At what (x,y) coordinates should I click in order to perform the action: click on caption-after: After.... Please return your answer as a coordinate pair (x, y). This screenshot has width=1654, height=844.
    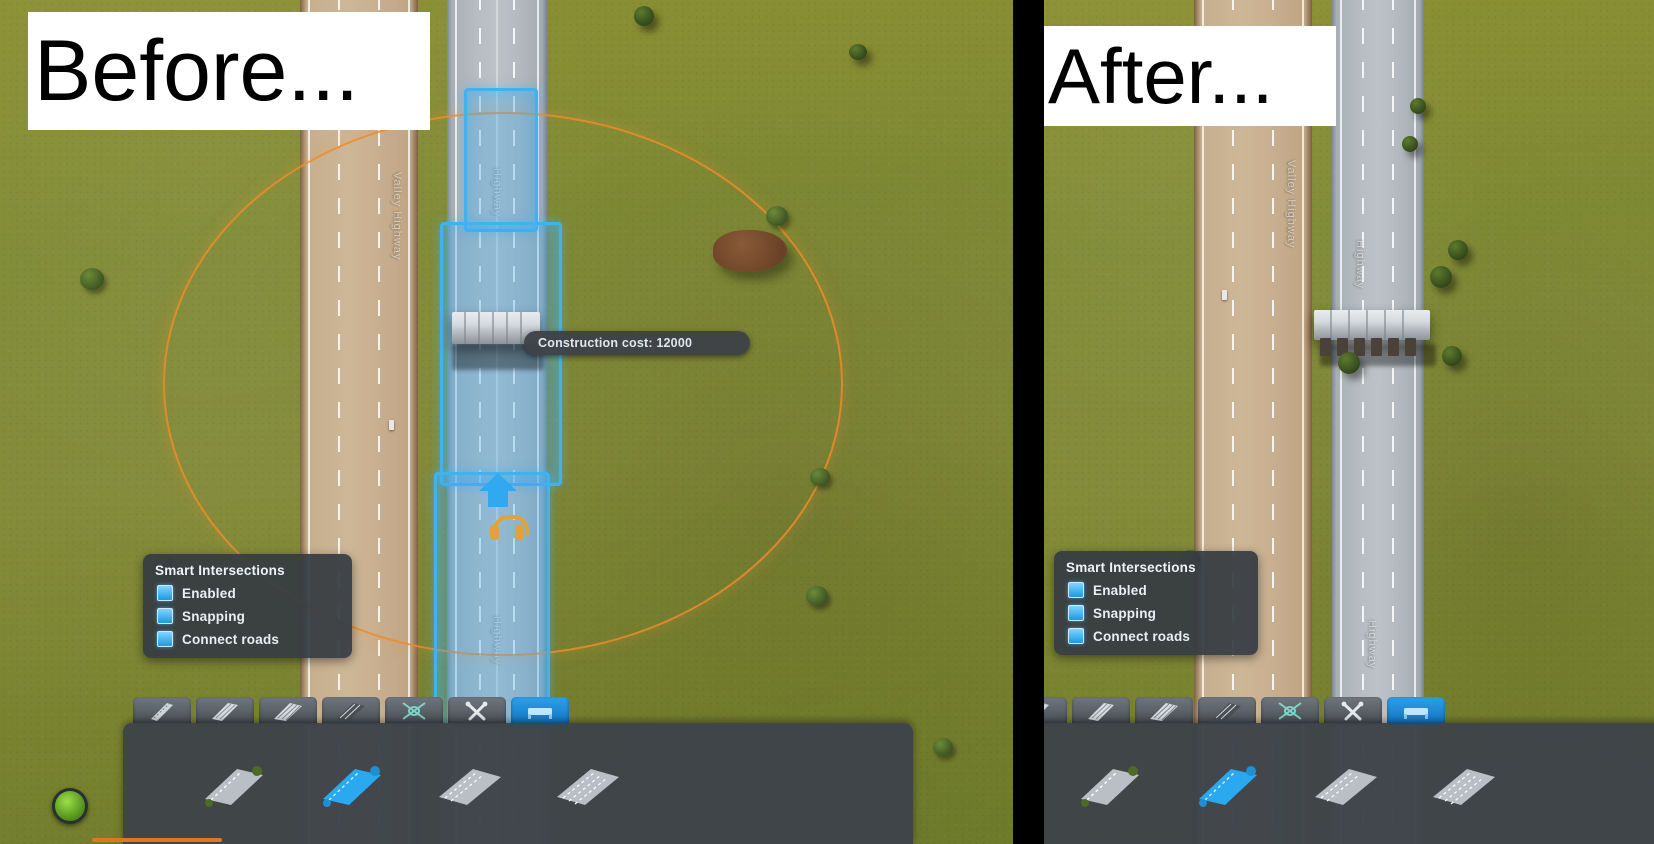
    Looking at the image, I should click on (1190, 76).